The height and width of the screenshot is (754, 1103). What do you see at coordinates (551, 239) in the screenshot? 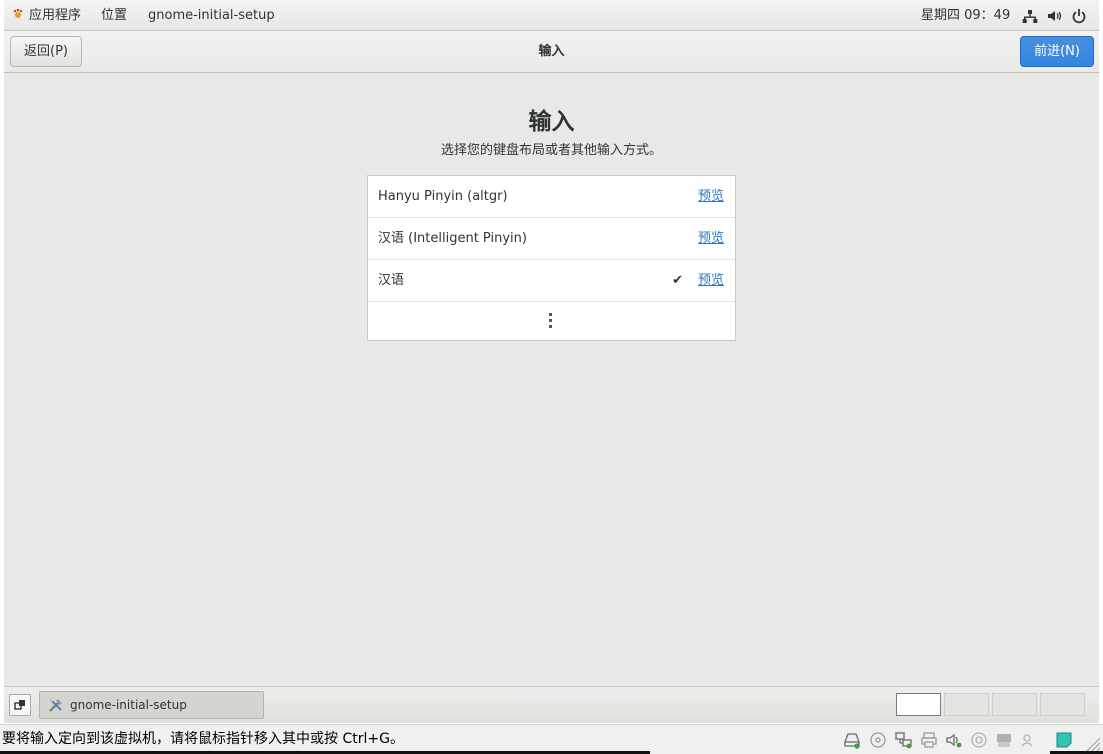
I see `input-source-row: 汉语 (Intelligent Pinyin) 预览` at bounding box center [551, 239].